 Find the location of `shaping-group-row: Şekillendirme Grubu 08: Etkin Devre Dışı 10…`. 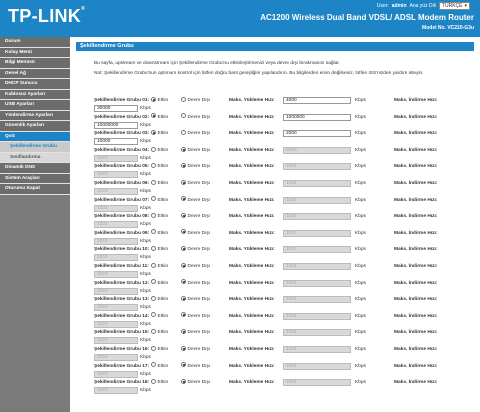

shaping-group-row: Şekillendirme Grubu 08: Etkin Devre Dışı 10… is located at coordinates (287, 221).